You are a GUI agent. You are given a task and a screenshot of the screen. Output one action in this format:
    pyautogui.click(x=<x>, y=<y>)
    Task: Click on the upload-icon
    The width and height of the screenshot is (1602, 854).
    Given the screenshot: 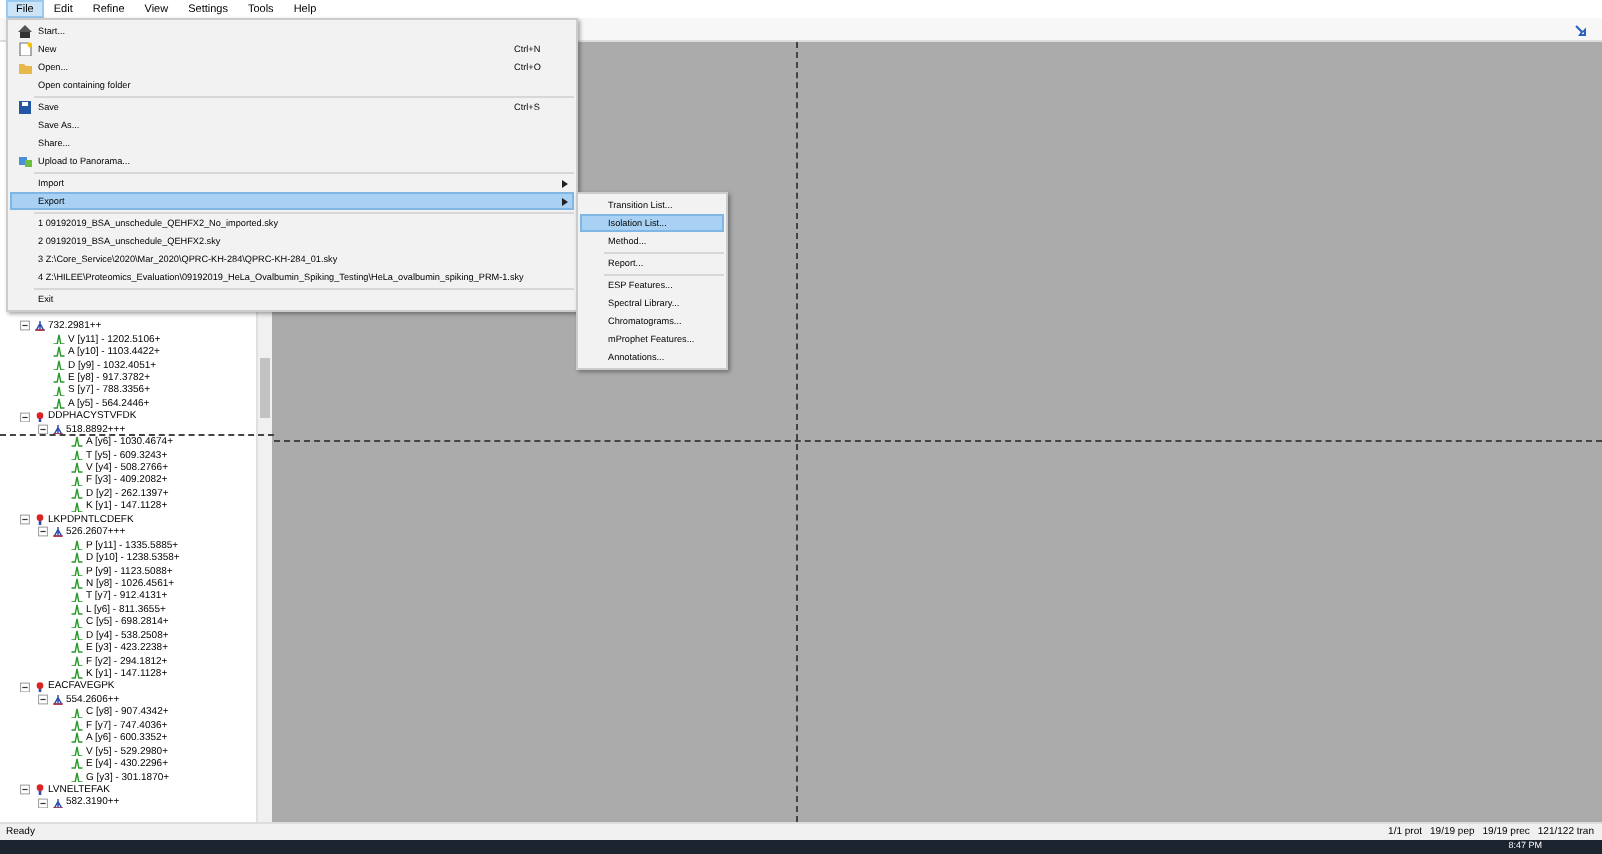 What is the action you would take?
    pyautogui.click(x=25, y=161)
    